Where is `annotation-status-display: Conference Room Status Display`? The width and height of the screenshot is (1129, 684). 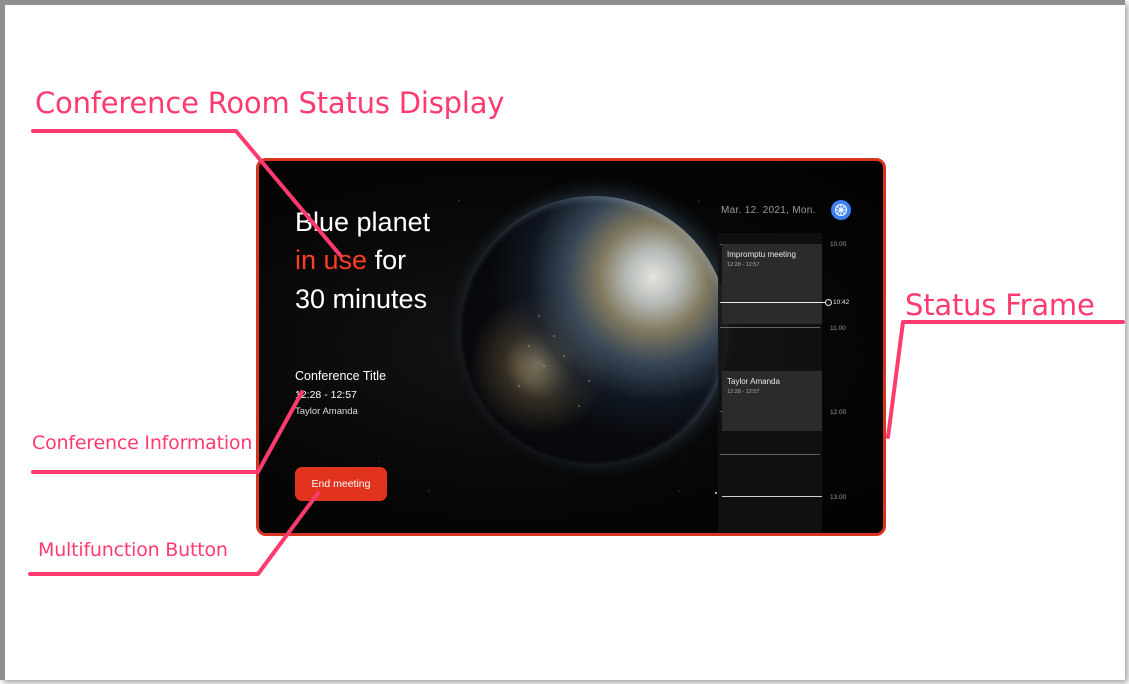 annotation-status-display: Conference Room Status Display is located at coordinates (270, 103).